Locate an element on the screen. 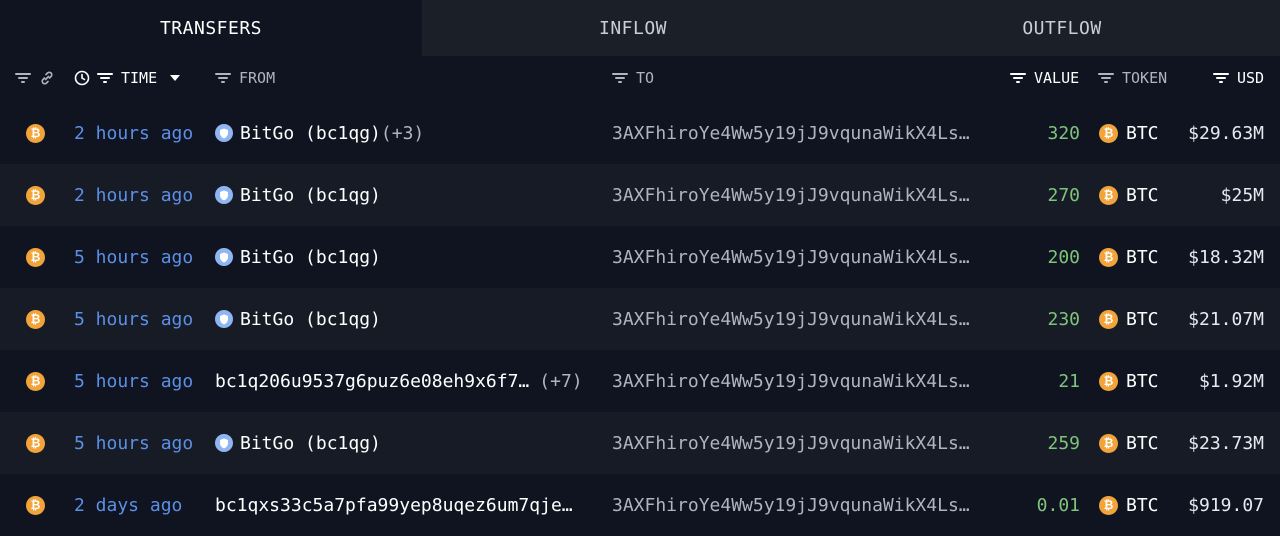 Image resolution: width=1280 pixels, height=536 pixels. to-label: TO is located at coordinates (645, 78).